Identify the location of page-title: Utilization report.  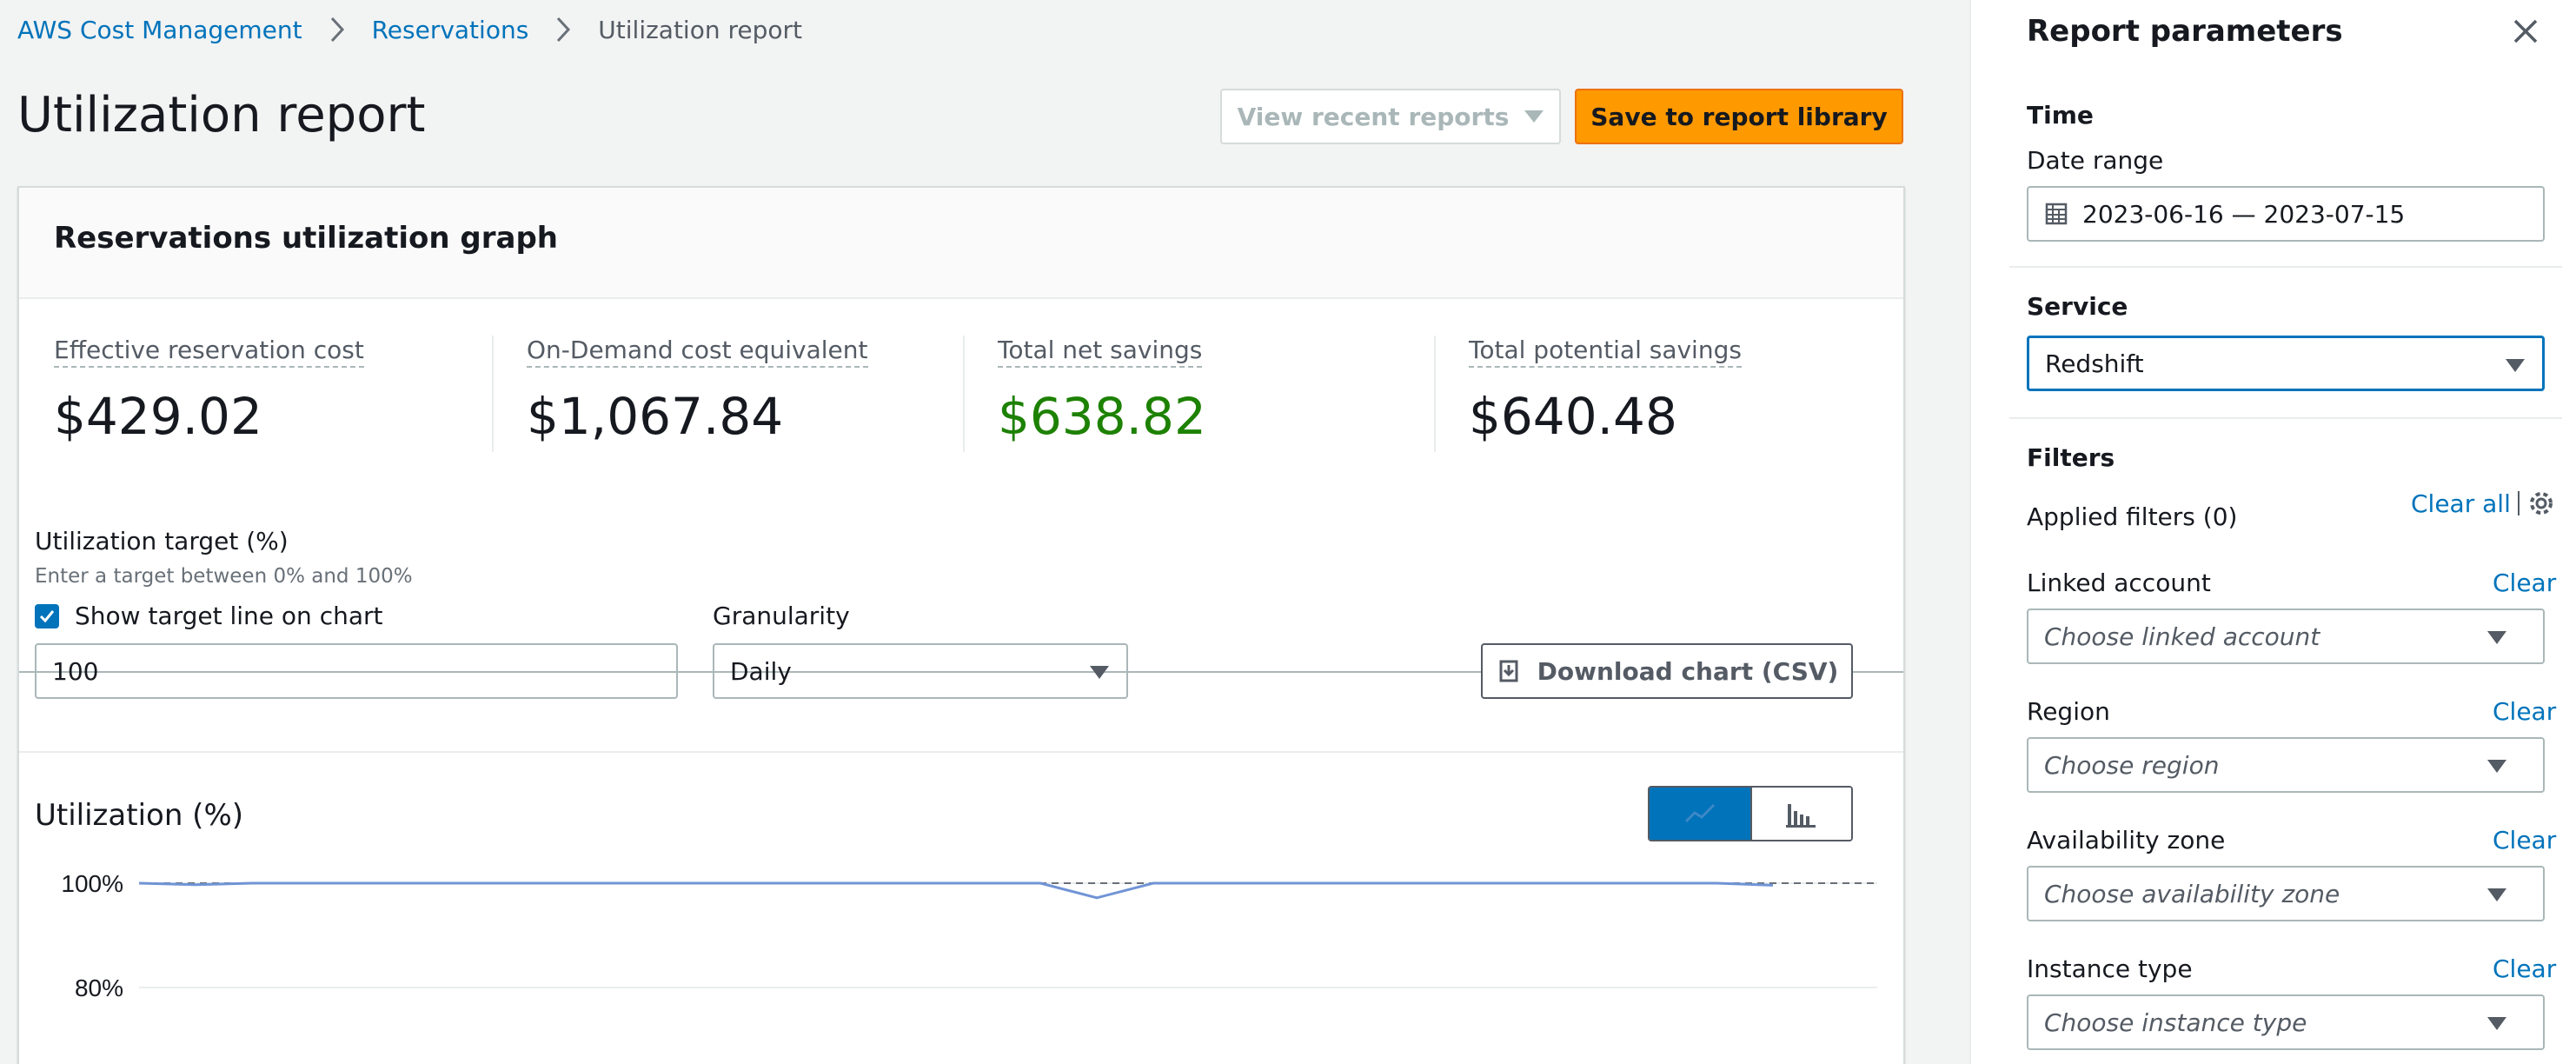
(221, 115).